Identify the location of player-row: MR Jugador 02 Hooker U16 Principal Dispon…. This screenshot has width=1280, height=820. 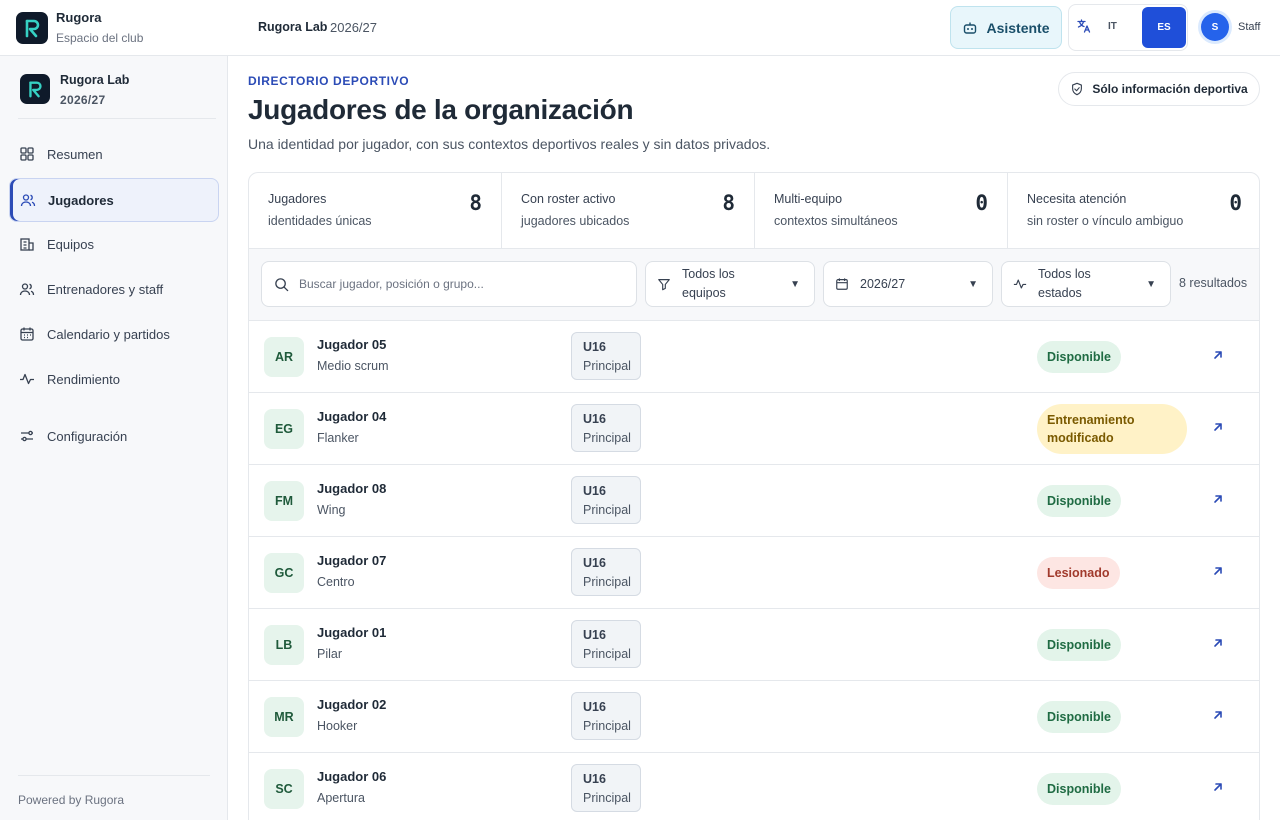
(754, 717).